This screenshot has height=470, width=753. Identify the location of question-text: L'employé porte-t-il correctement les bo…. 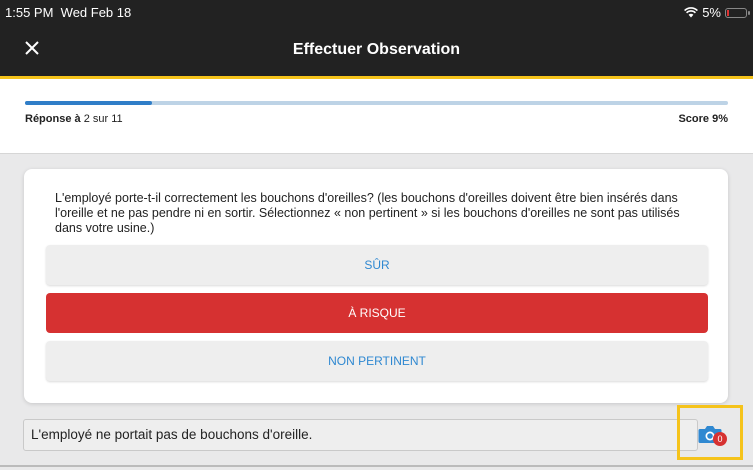
(367, 213).